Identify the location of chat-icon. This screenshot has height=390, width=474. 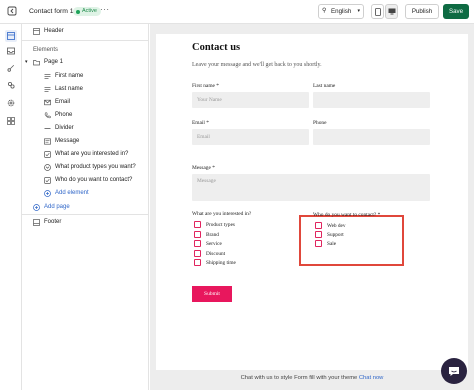
(454, 371).